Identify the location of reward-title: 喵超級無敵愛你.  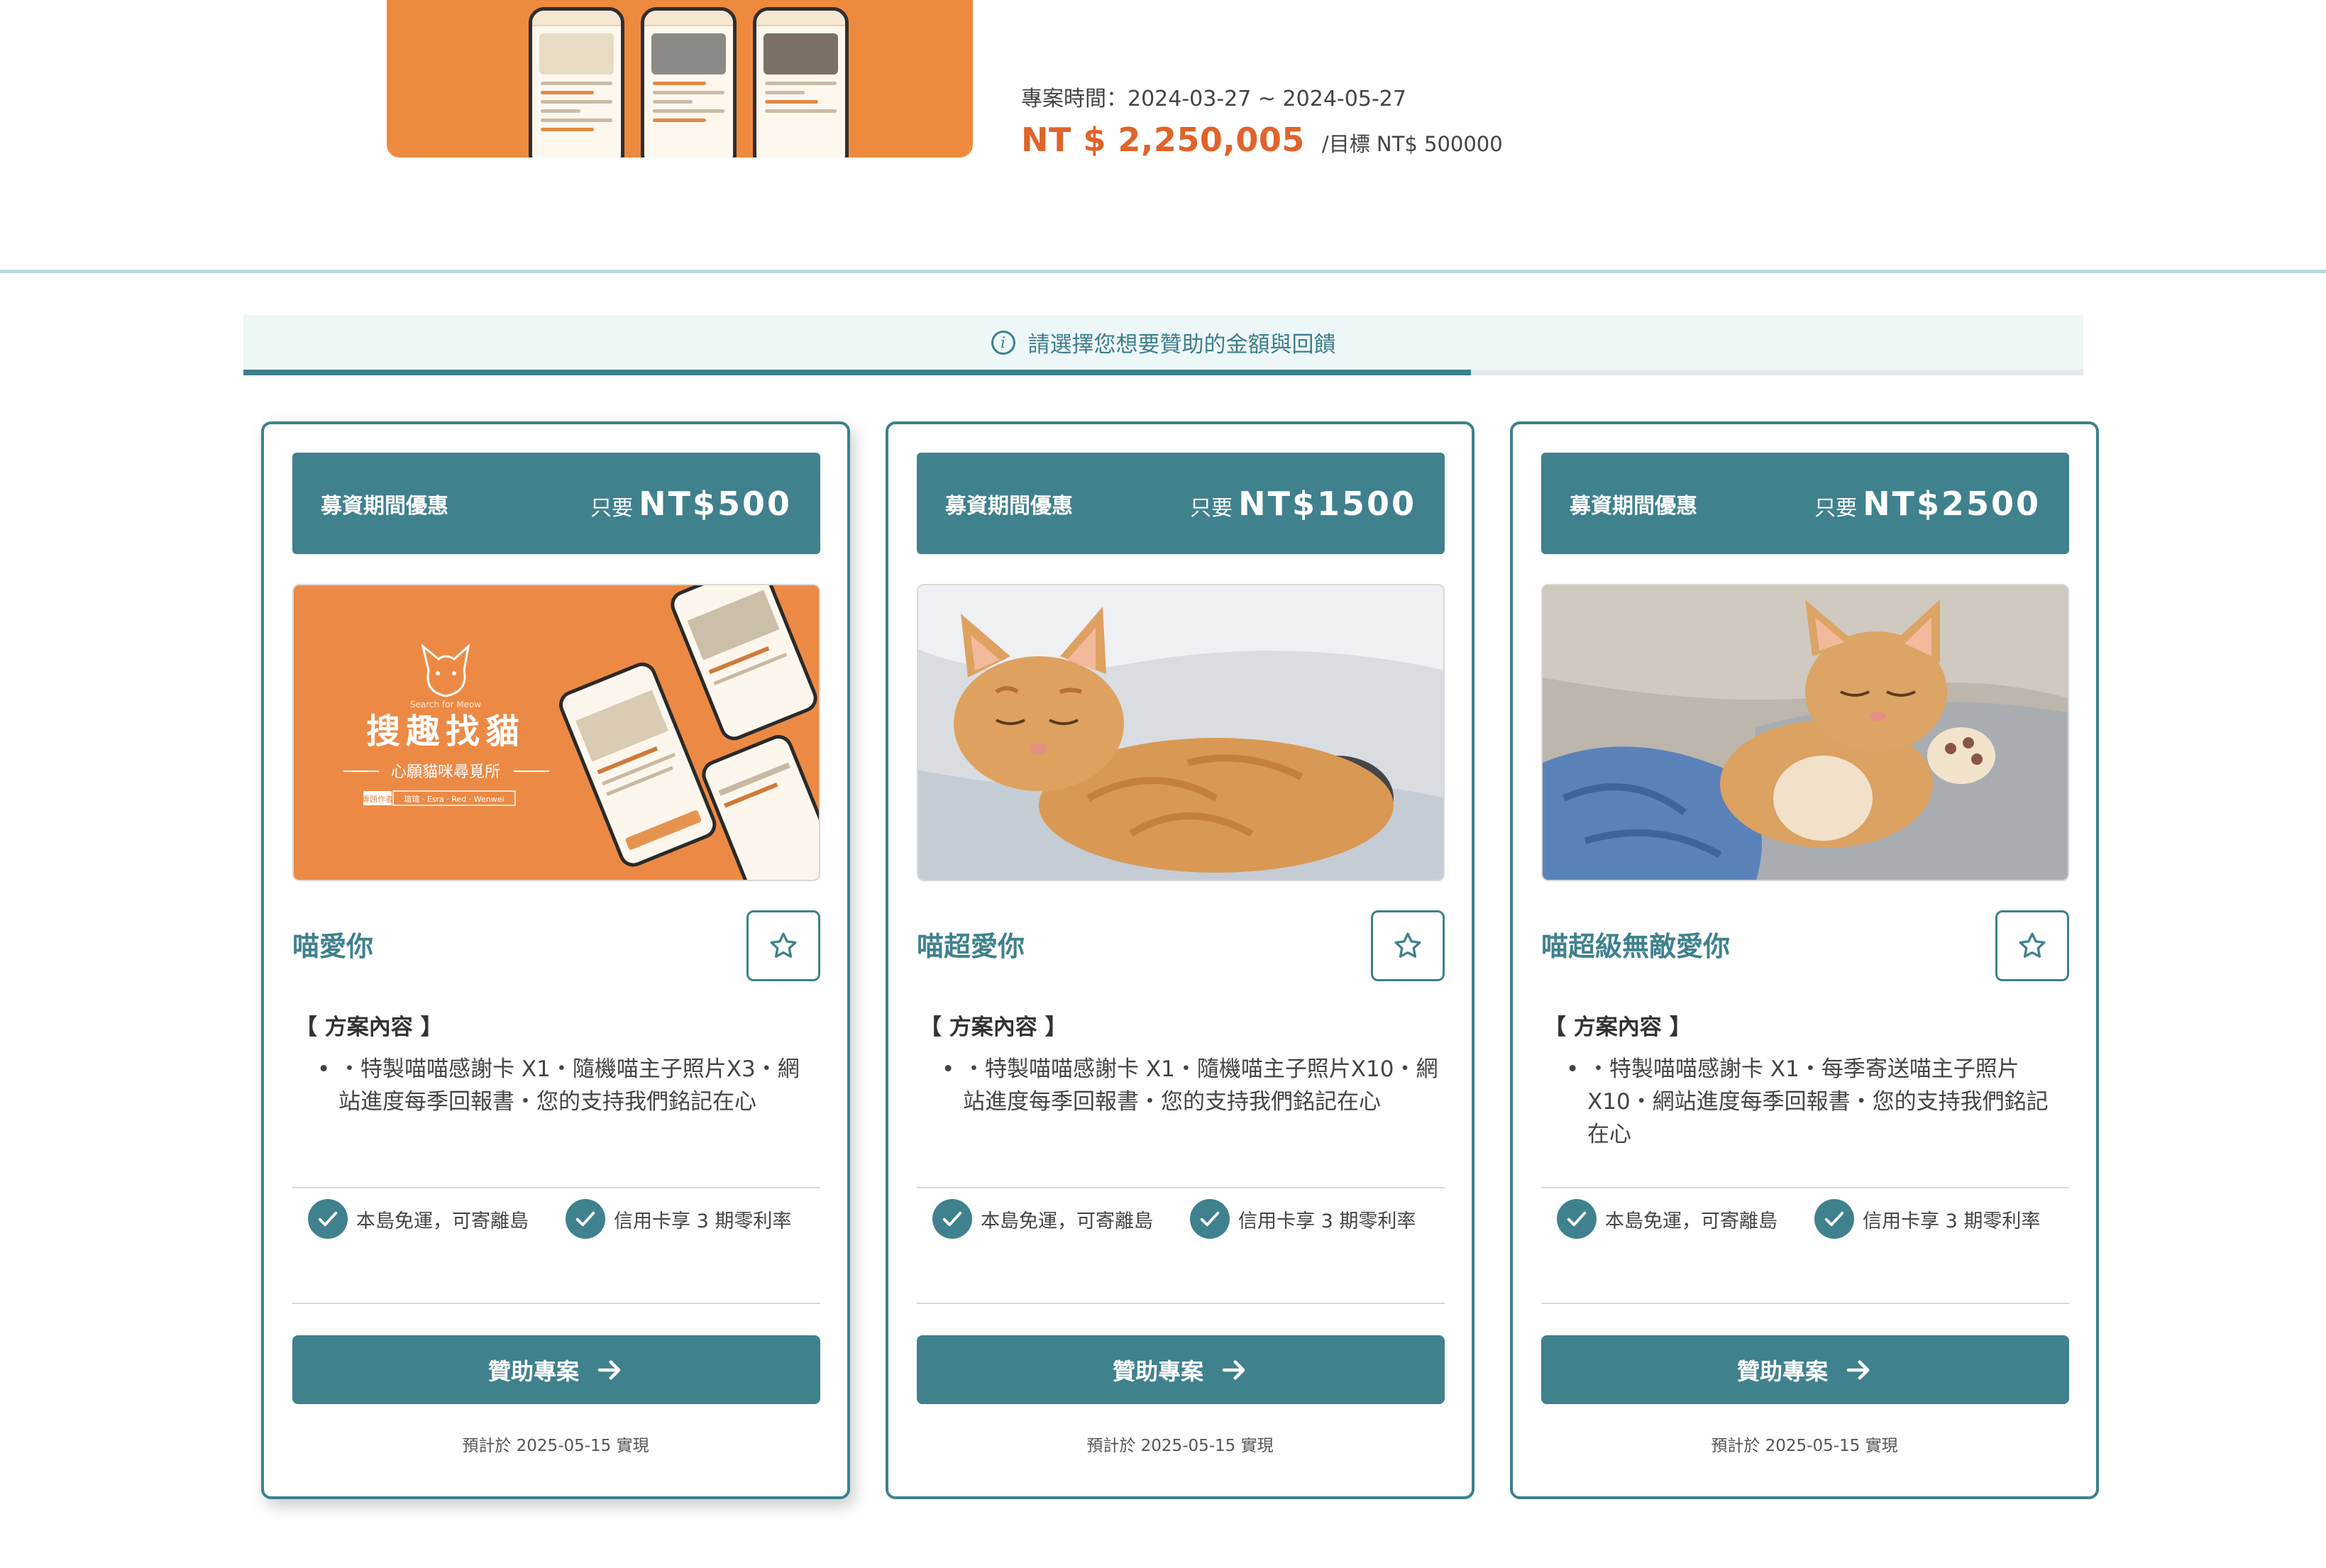
(1636, 947).